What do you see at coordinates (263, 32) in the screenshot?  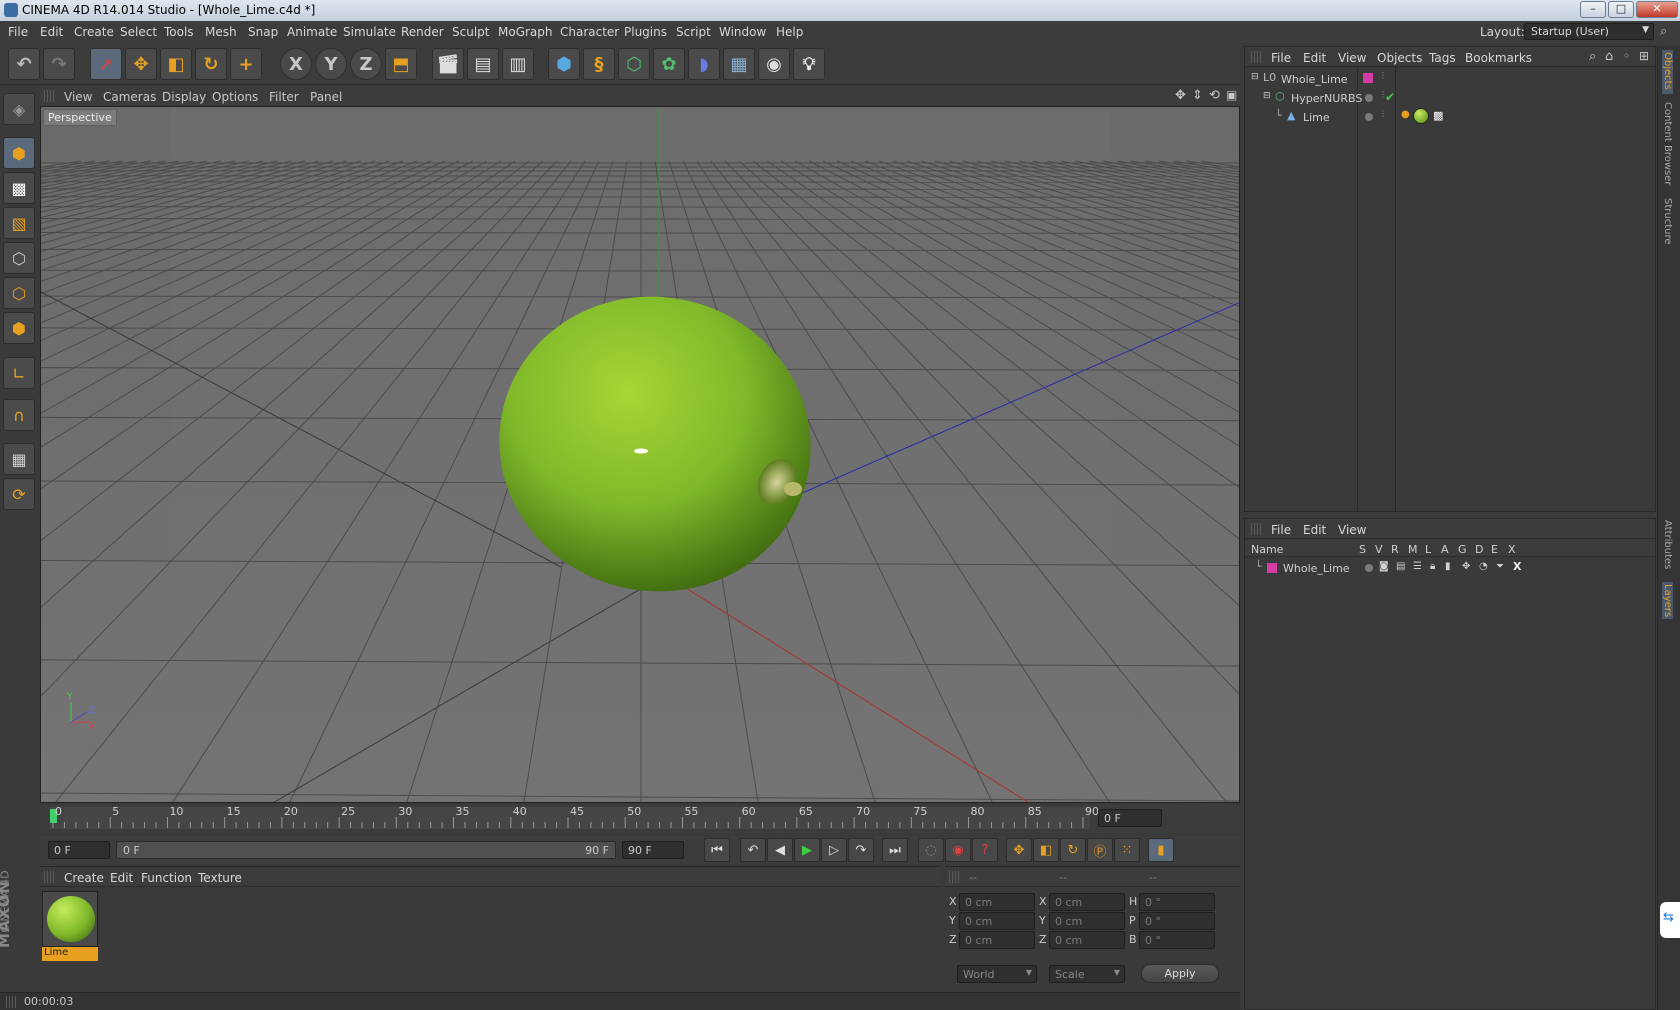 I see `menu-snap: Snap` at bounding box center [263, 32].